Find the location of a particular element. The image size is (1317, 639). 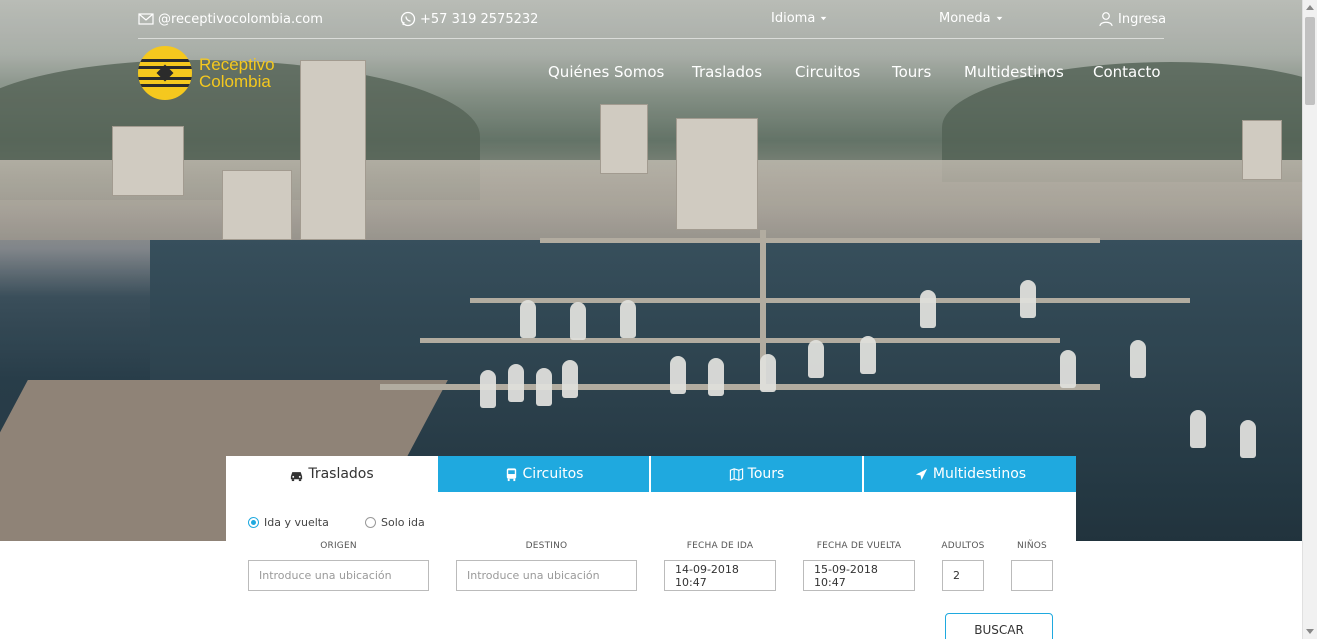

tab-tours: Tours is located at coordinates (756, 474).